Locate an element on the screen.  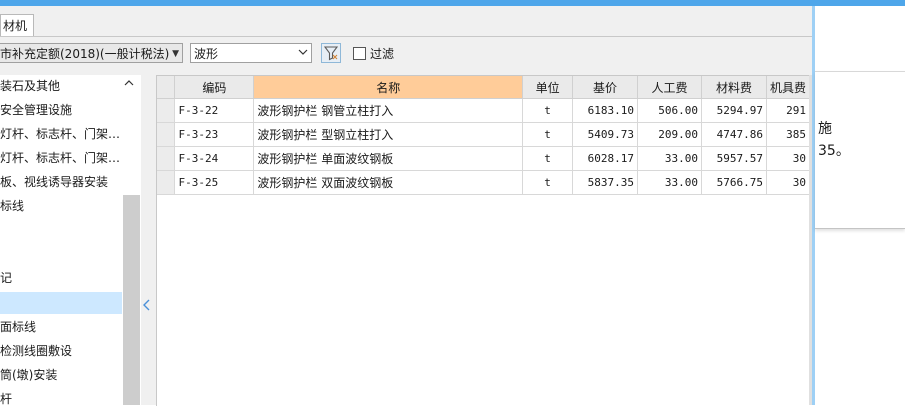
tree-item: 板、视线诱导器安装 is located at coordinates (61, 182).